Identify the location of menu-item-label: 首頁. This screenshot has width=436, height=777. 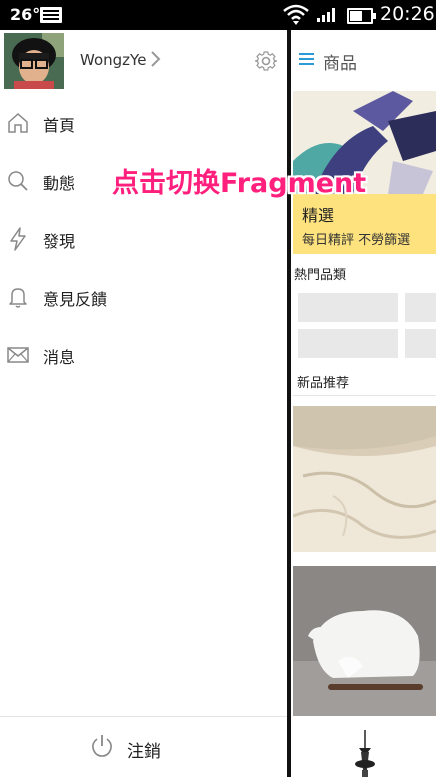
(59, 125).